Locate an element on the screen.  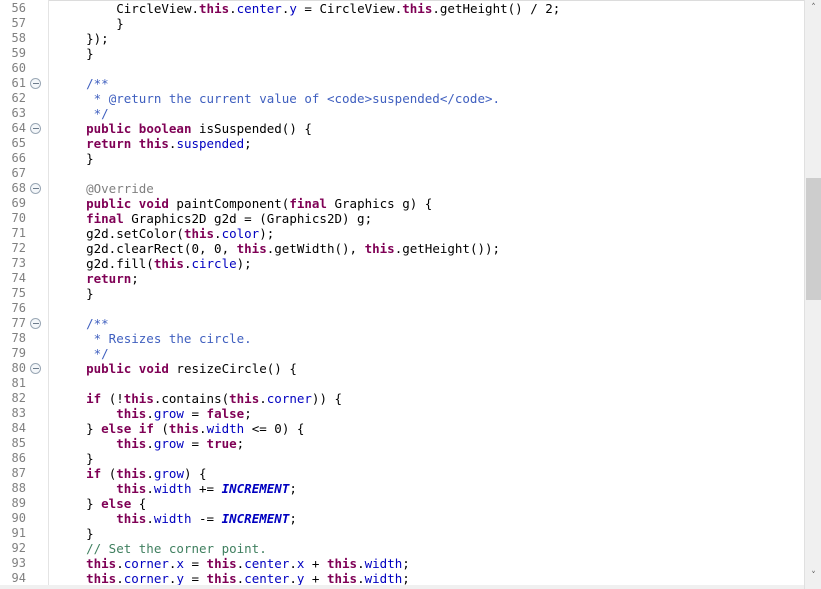
line-number: 59 is located at coordinates (18, 53).